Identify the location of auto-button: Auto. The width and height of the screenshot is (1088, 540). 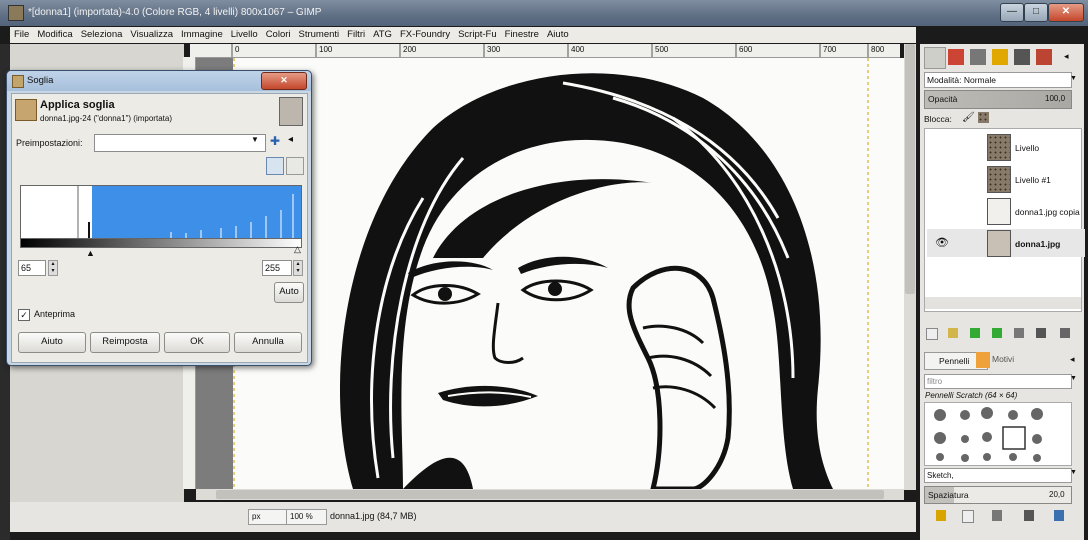
(289, 292).